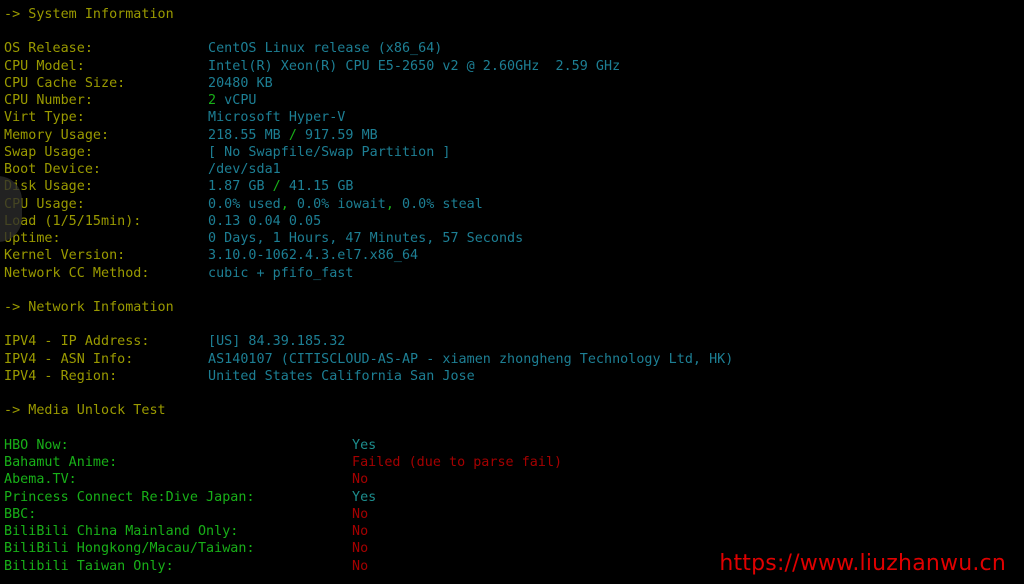  Describe the element at coordinates (85, 411) in the screenshot. I see `section-heading-media: -> Media Unlock Test` at that location.